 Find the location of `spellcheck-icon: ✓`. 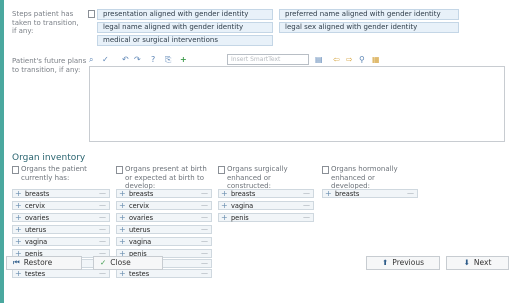

spellcheck-icon: ✓ is located at coordinates (105, 59).